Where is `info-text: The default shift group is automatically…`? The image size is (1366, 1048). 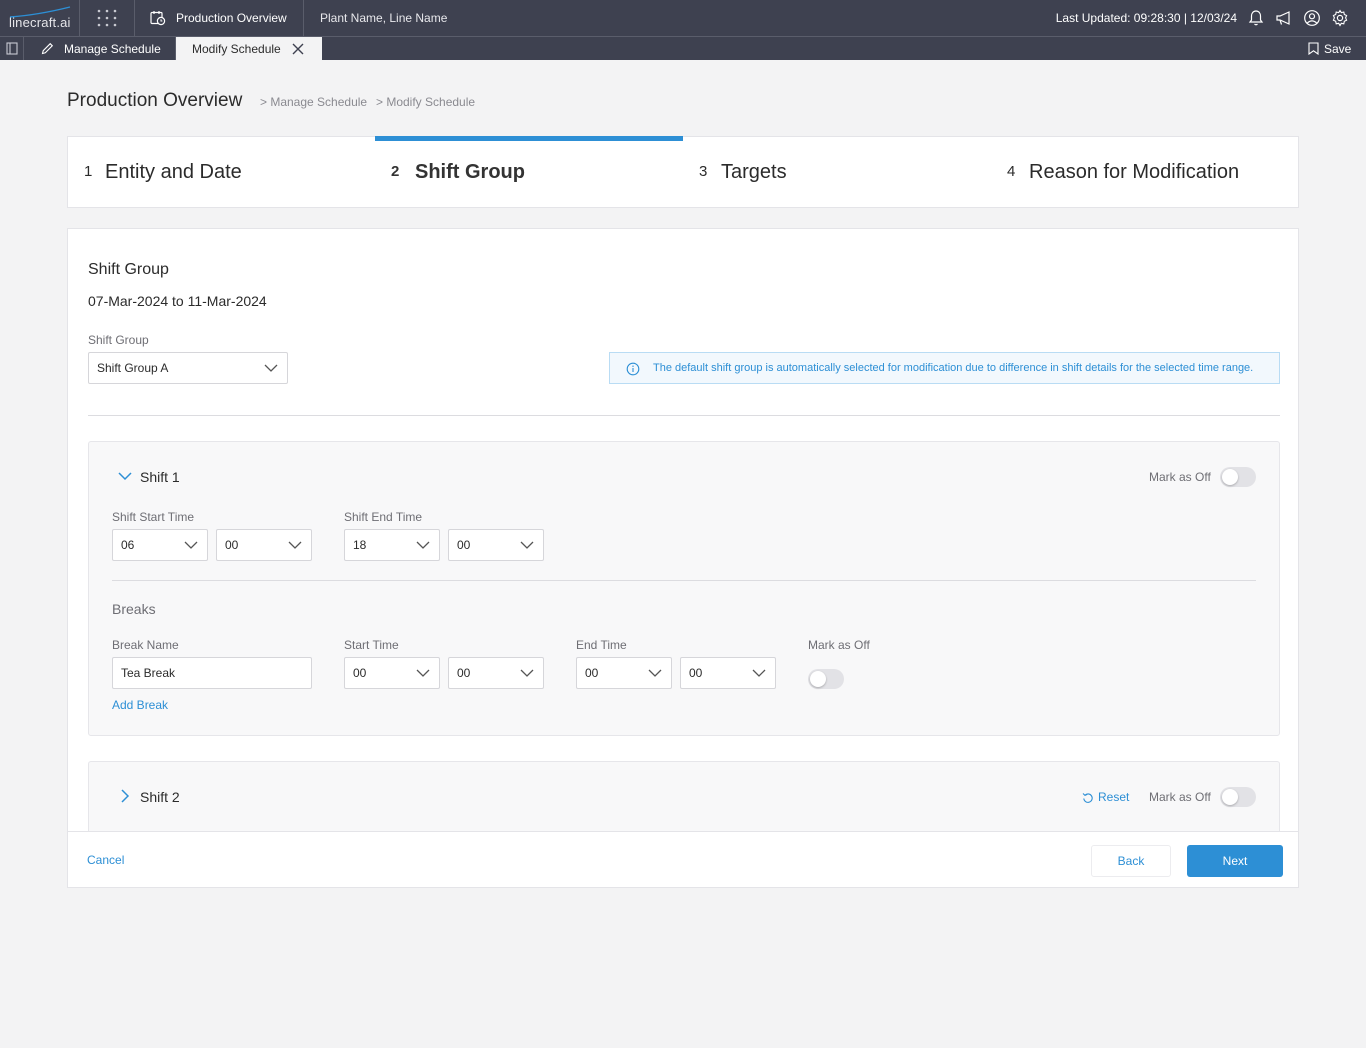
info-text: The default shift group is automatically… is located at coordinates (953, 368).